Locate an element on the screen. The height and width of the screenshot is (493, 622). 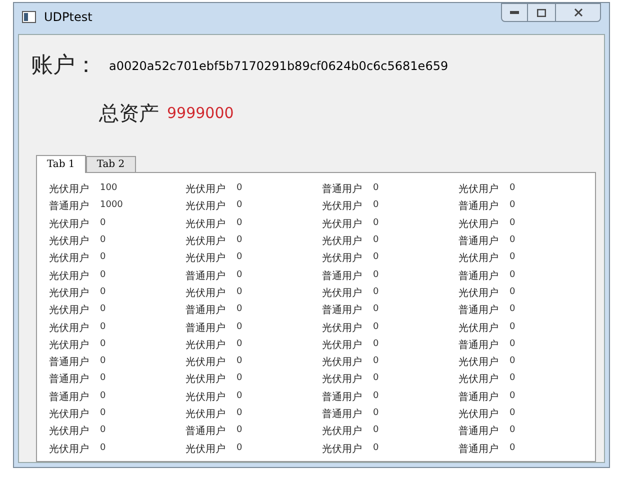
close-button is located at coordinates (578, 12).